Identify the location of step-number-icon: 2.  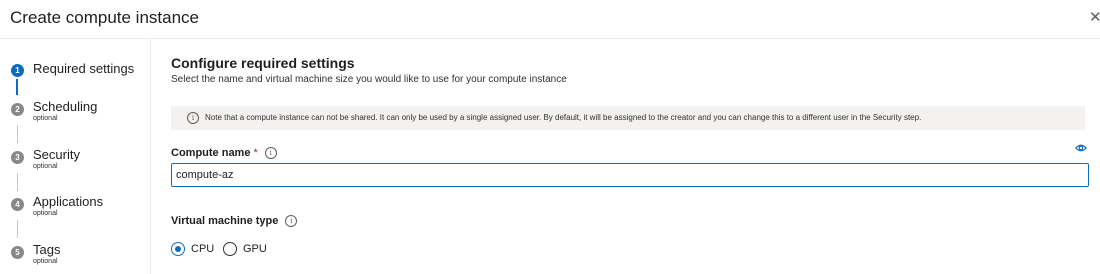
(17, 109).